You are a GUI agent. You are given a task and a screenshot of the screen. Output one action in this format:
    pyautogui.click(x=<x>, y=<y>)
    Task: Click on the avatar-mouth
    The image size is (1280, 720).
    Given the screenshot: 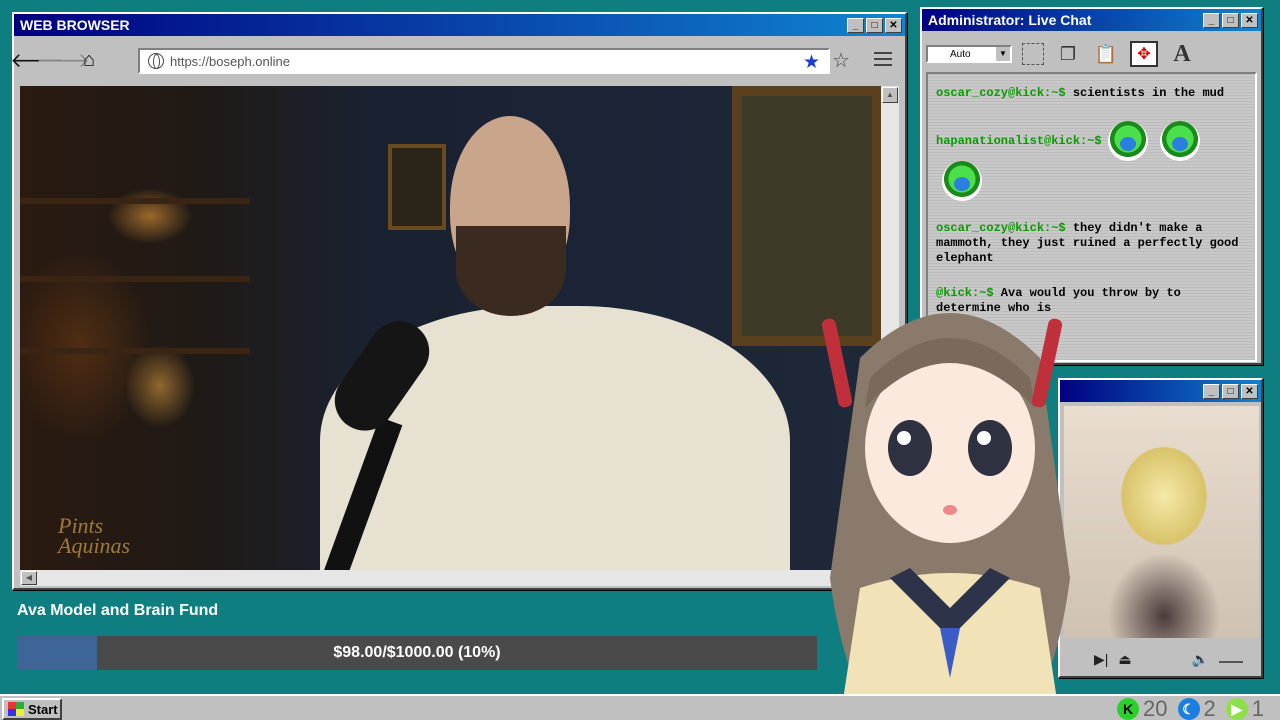 What is the action you would take?
    pyautogui.click(x=950, y=510)
    